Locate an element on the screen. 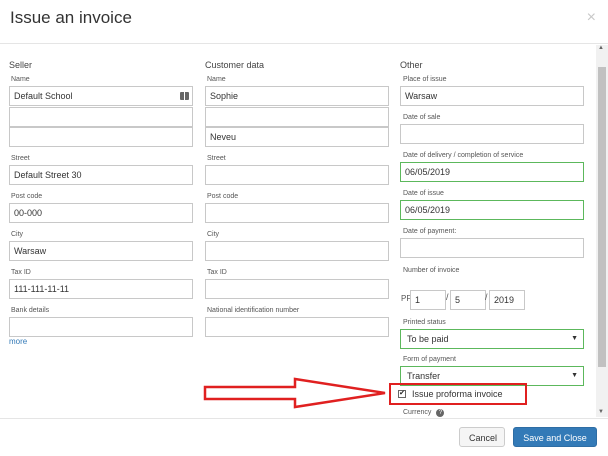  scrollbar: ▲ ▼ is located at coordinates (602, 231).